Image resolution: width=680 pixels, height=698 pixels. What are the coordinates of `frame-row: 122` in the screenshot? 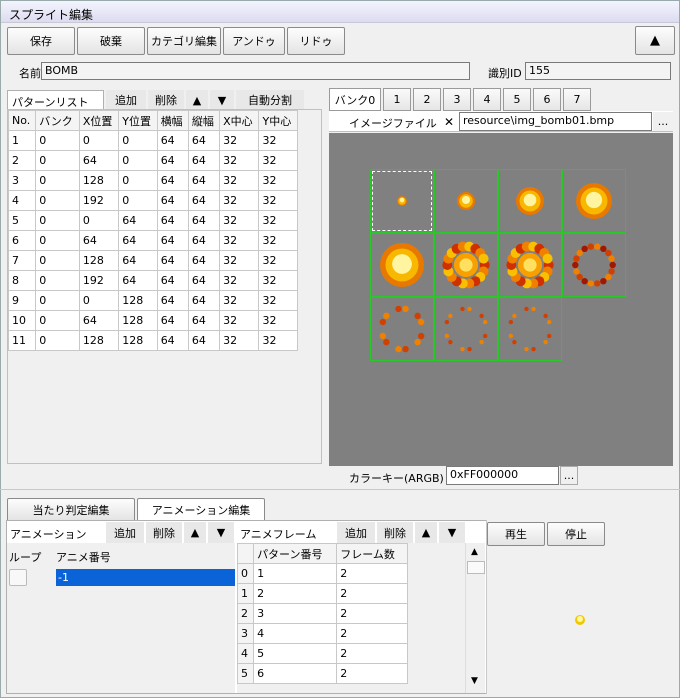 It's located at (322, 593).